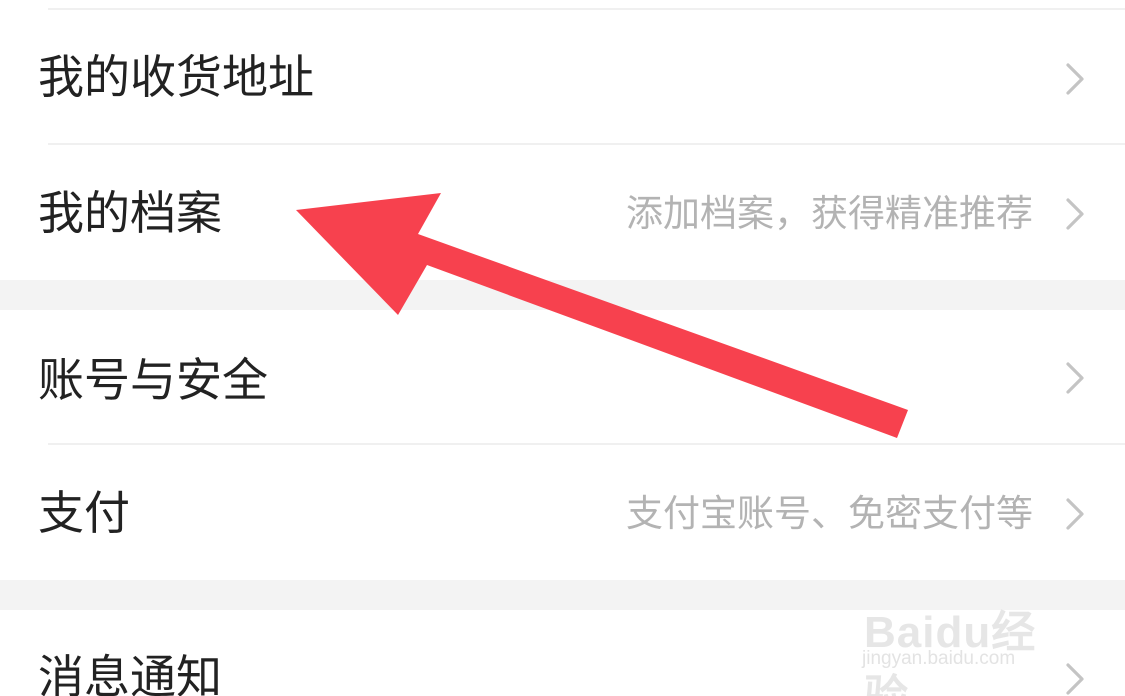 The height and width of the screenshot is (696, 1125). I want to click on settings-item-label: 账号与安全, so click(153, 380).